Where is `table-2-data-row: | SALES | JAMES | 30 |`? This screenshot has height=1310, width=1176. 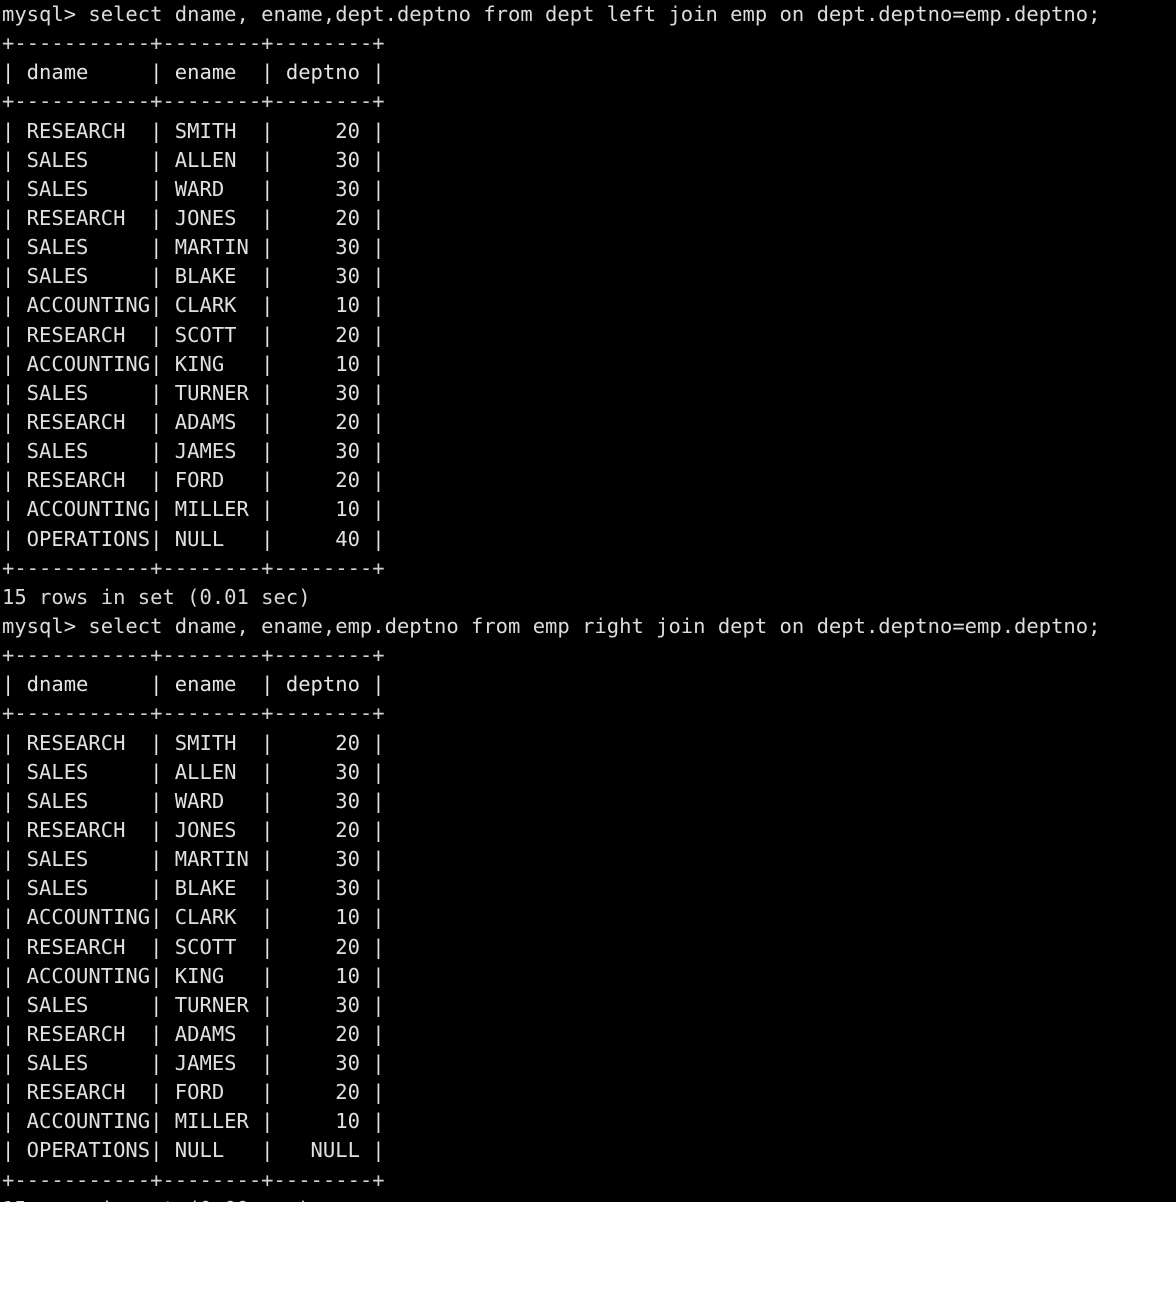
table-2-data-row: | SALES | JAMES | 30 | is located at coordinates (193, 1063).